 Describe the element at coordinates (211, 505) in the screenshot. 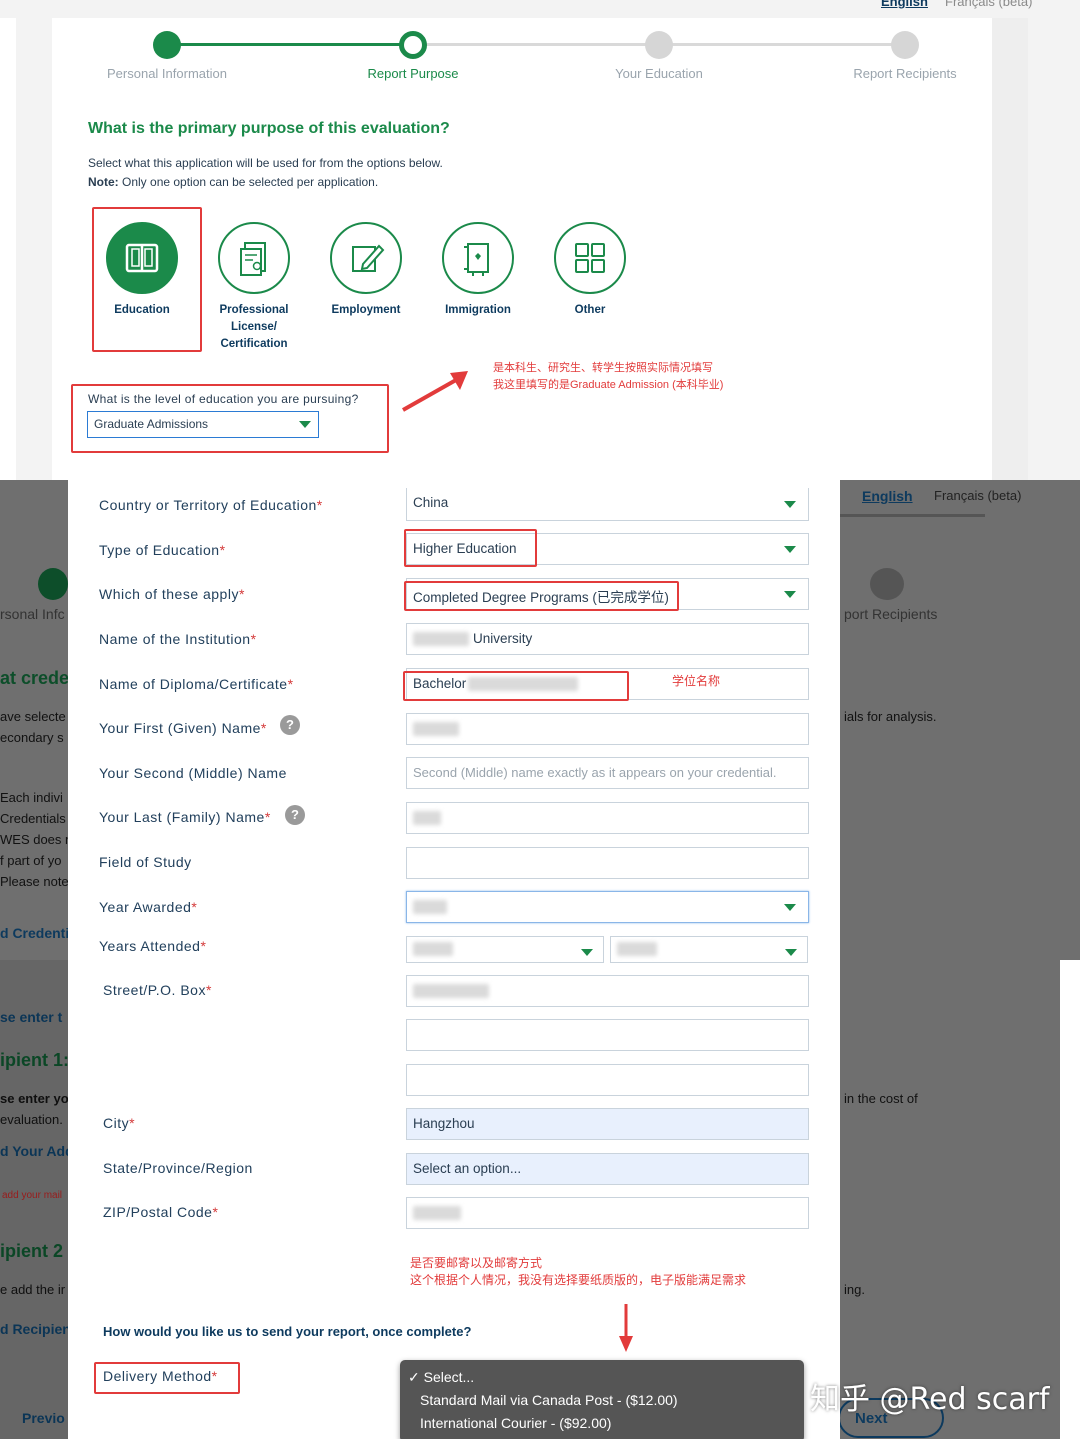

I see `label-country: Country or Territory of Education*` at that location.